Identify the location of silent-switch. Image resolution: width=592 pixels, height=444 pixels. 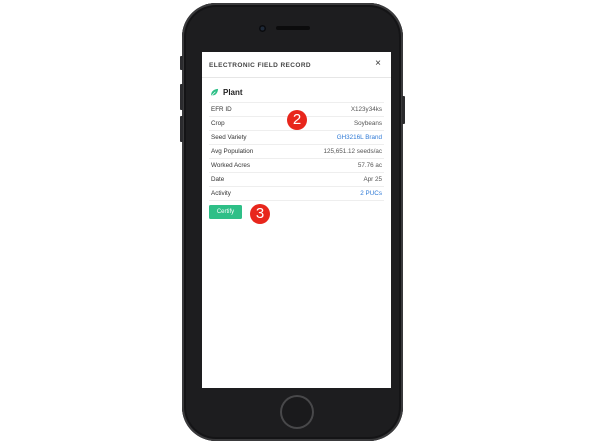
(181, 63).